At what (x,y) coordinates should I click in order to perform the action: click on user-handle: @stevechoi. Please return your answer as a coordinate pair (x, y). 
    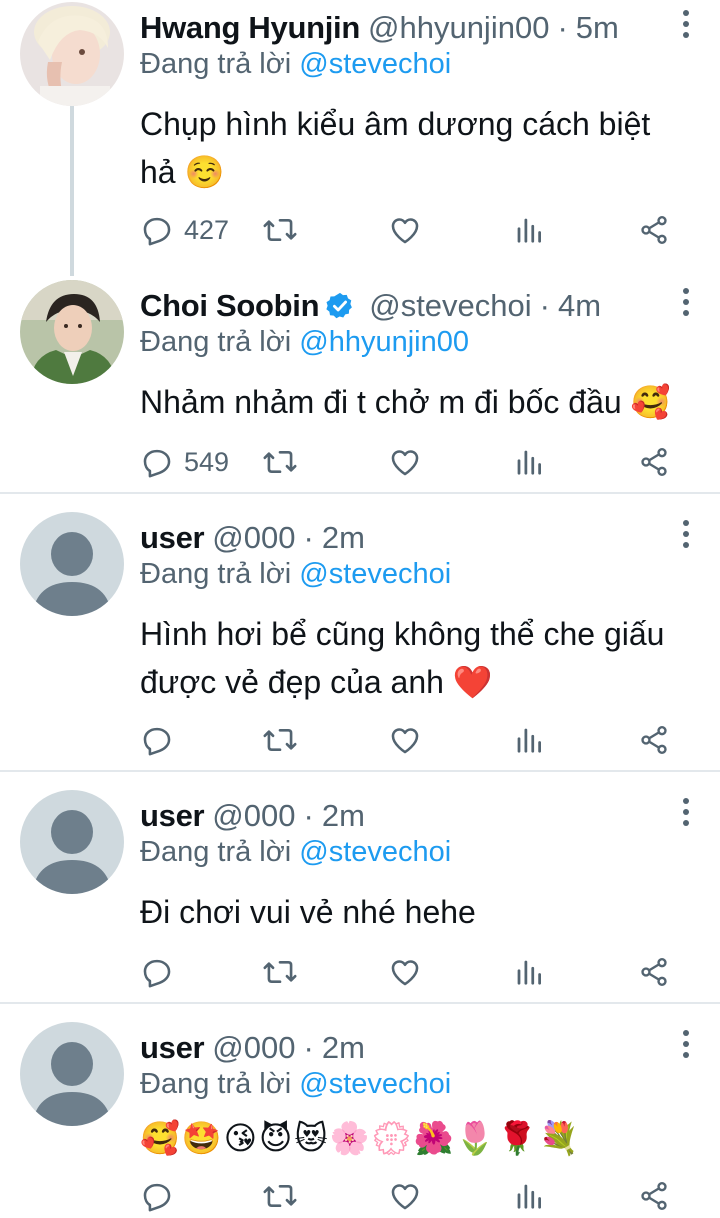
    Looking at the image, I should click on (450, 306).